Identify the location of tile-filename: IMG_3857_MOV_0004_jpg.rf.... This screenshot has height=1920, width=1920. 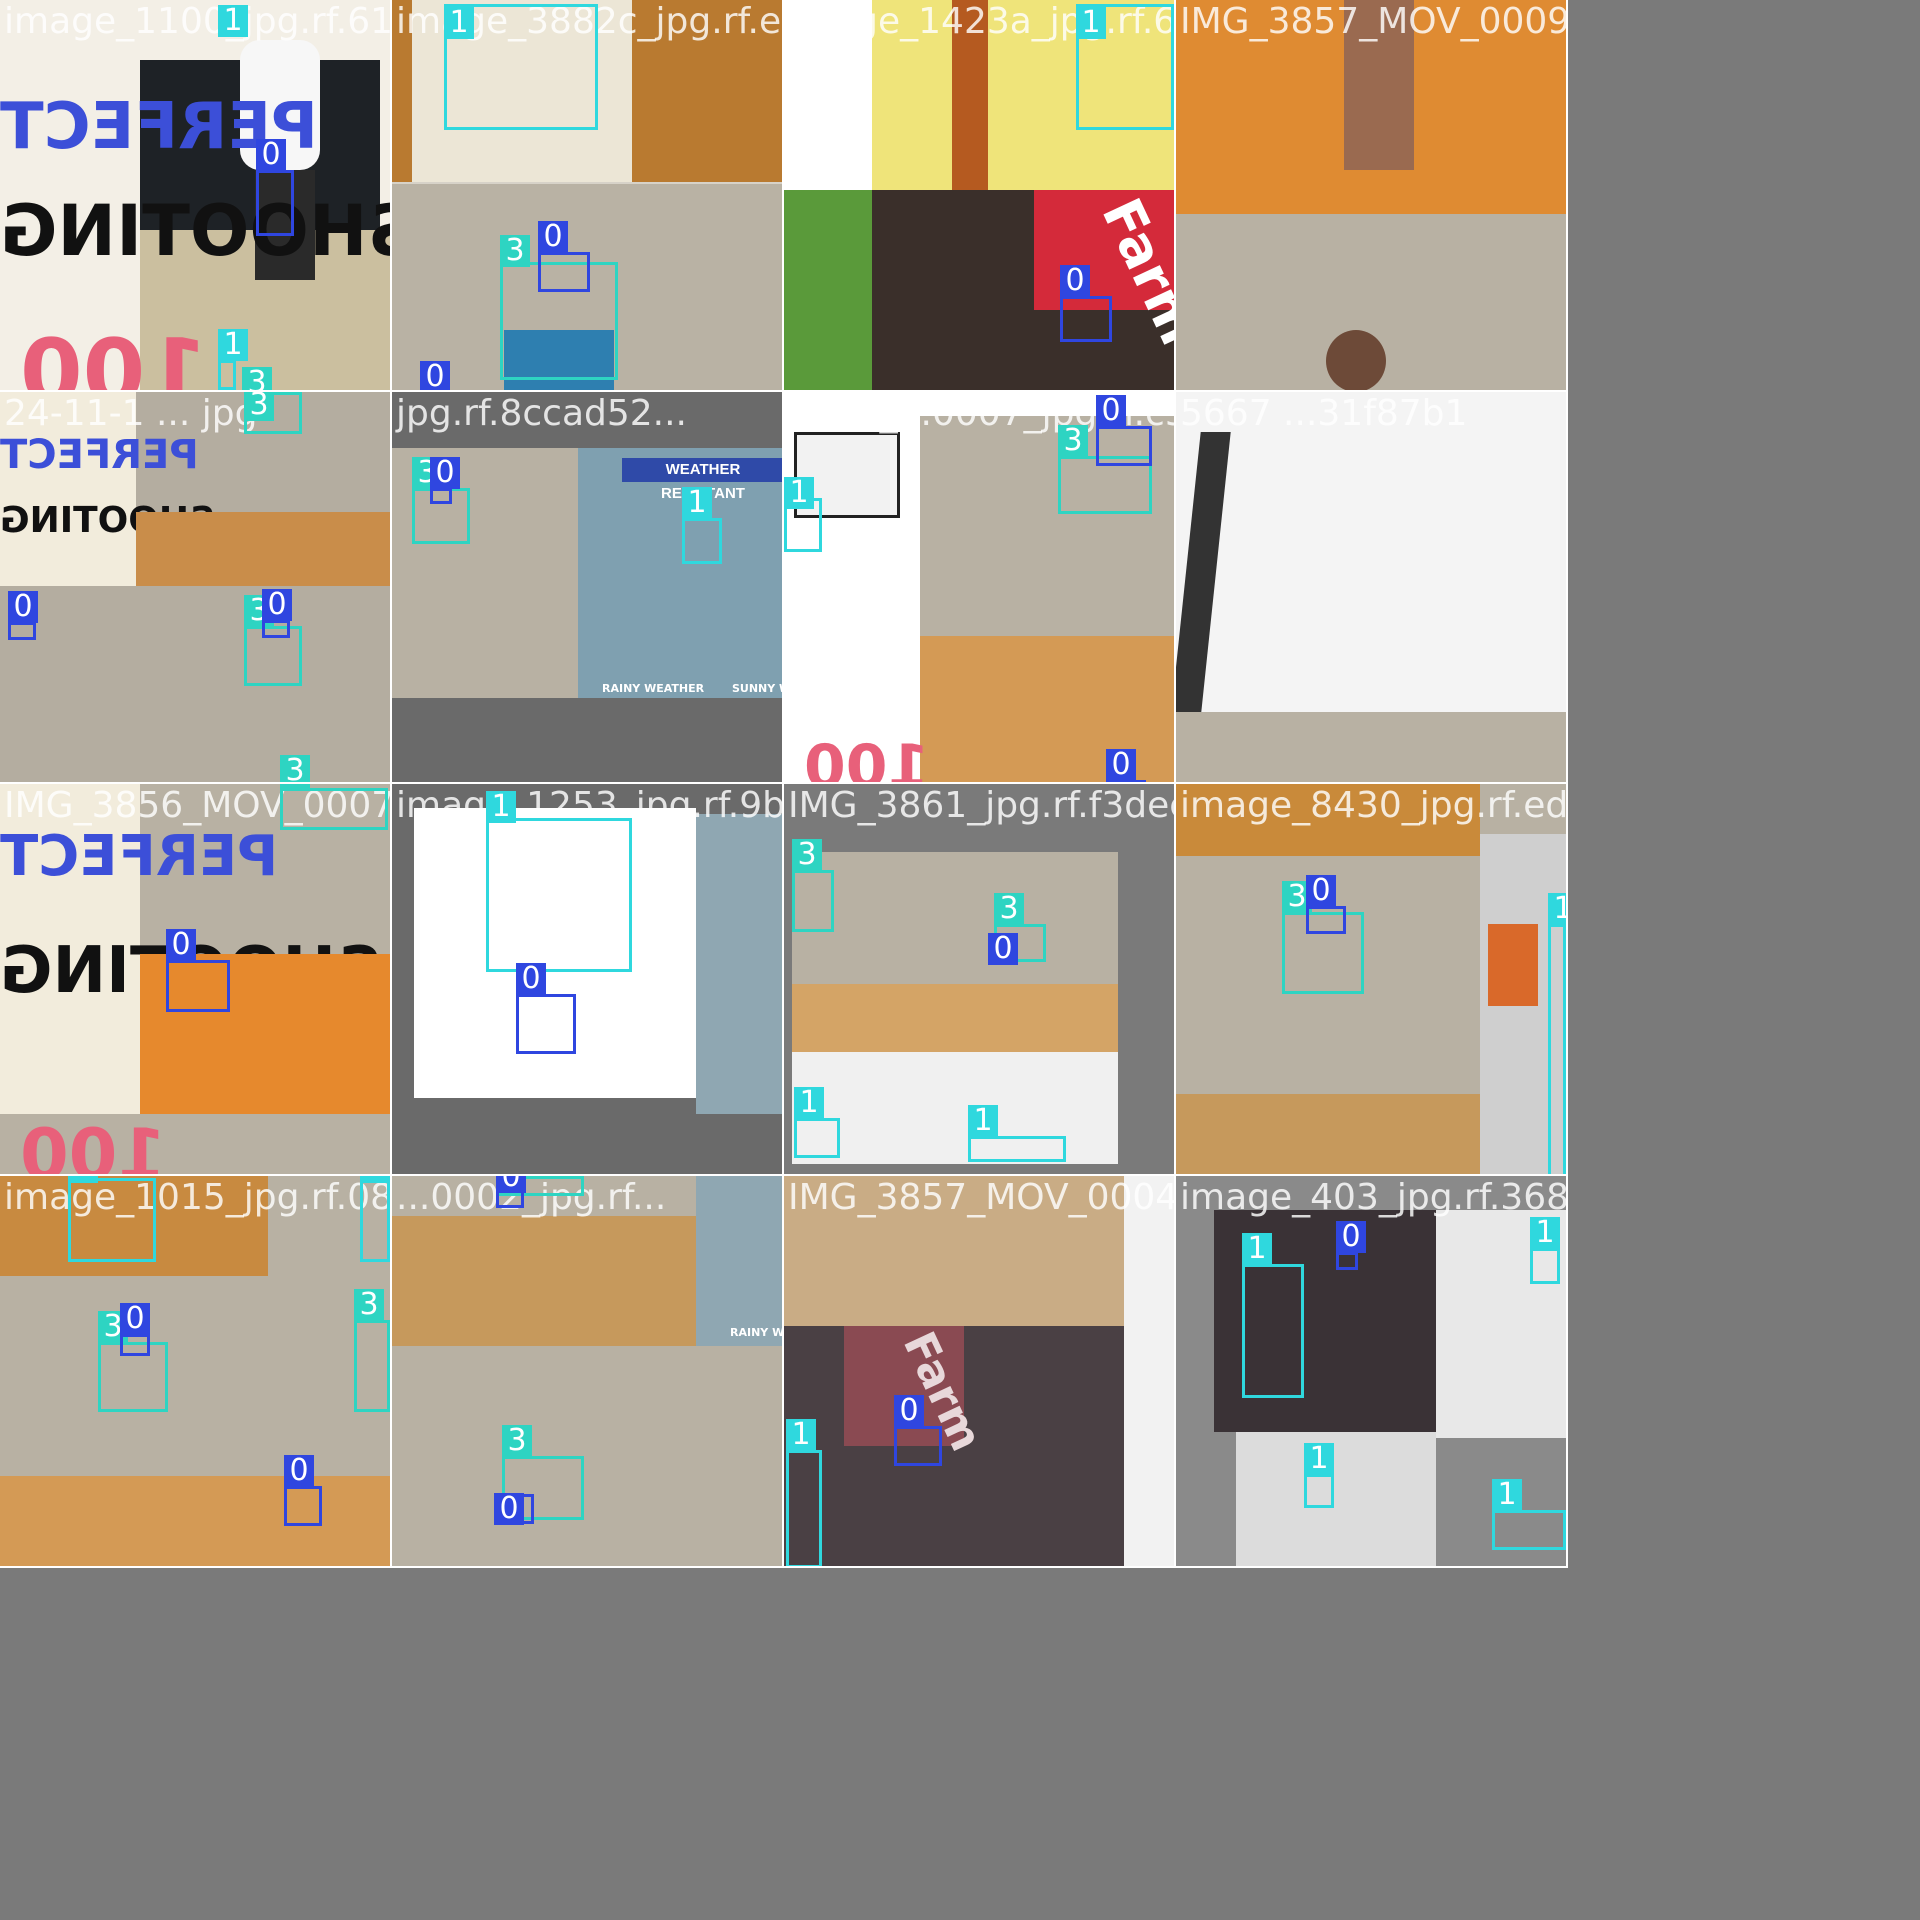
(982, 1197).